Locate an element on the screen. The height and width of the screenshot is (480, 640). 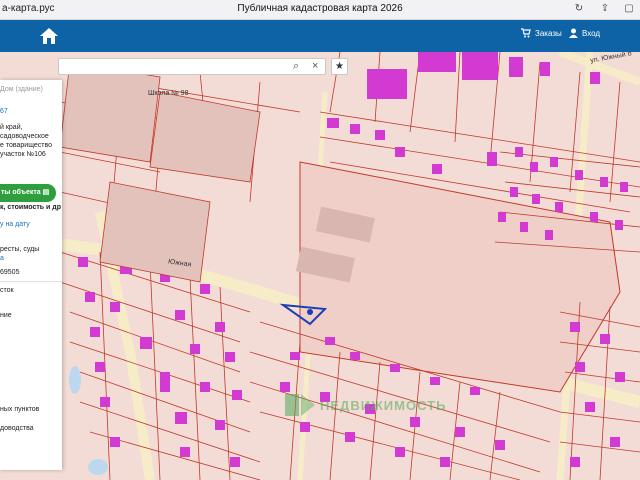
watermark-text: НЕДВИЖИМОСТЬ is located at coordinates (383, 405).